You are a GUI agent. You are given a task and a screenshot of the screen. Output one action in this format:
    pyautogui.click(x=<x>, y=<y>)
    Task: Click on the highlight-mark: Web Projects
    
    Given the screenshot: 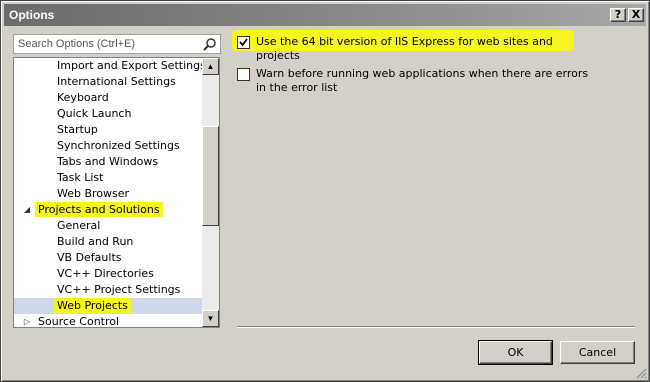 What is the action you would take?
    pyautogui.click(x=92, y=305)
    